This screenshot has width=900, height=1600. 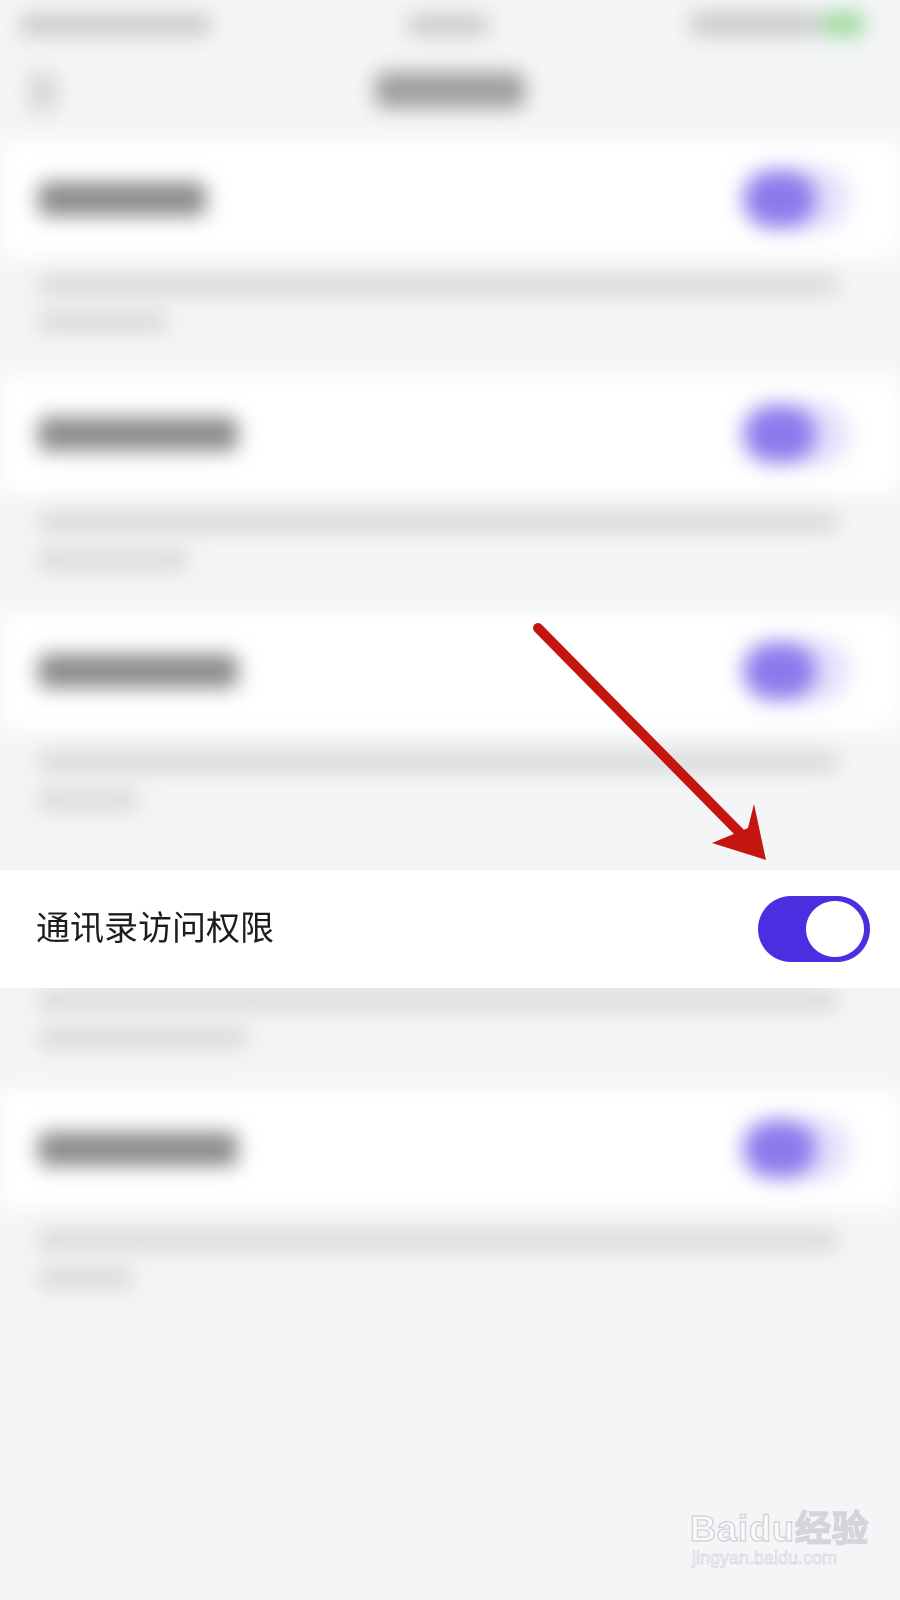 I want to click on status-bar-carrier, so click(x=115, y=25).